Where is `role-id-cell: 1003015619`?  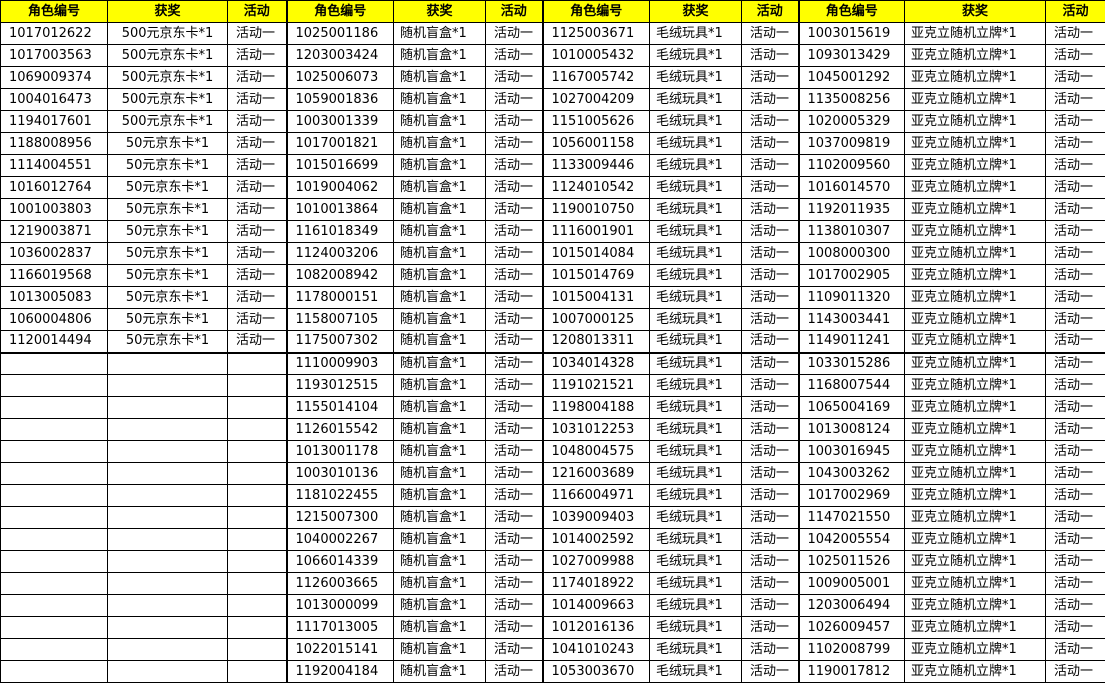
role-id-cell: 1003015619 is located at coordinates (851, 33).